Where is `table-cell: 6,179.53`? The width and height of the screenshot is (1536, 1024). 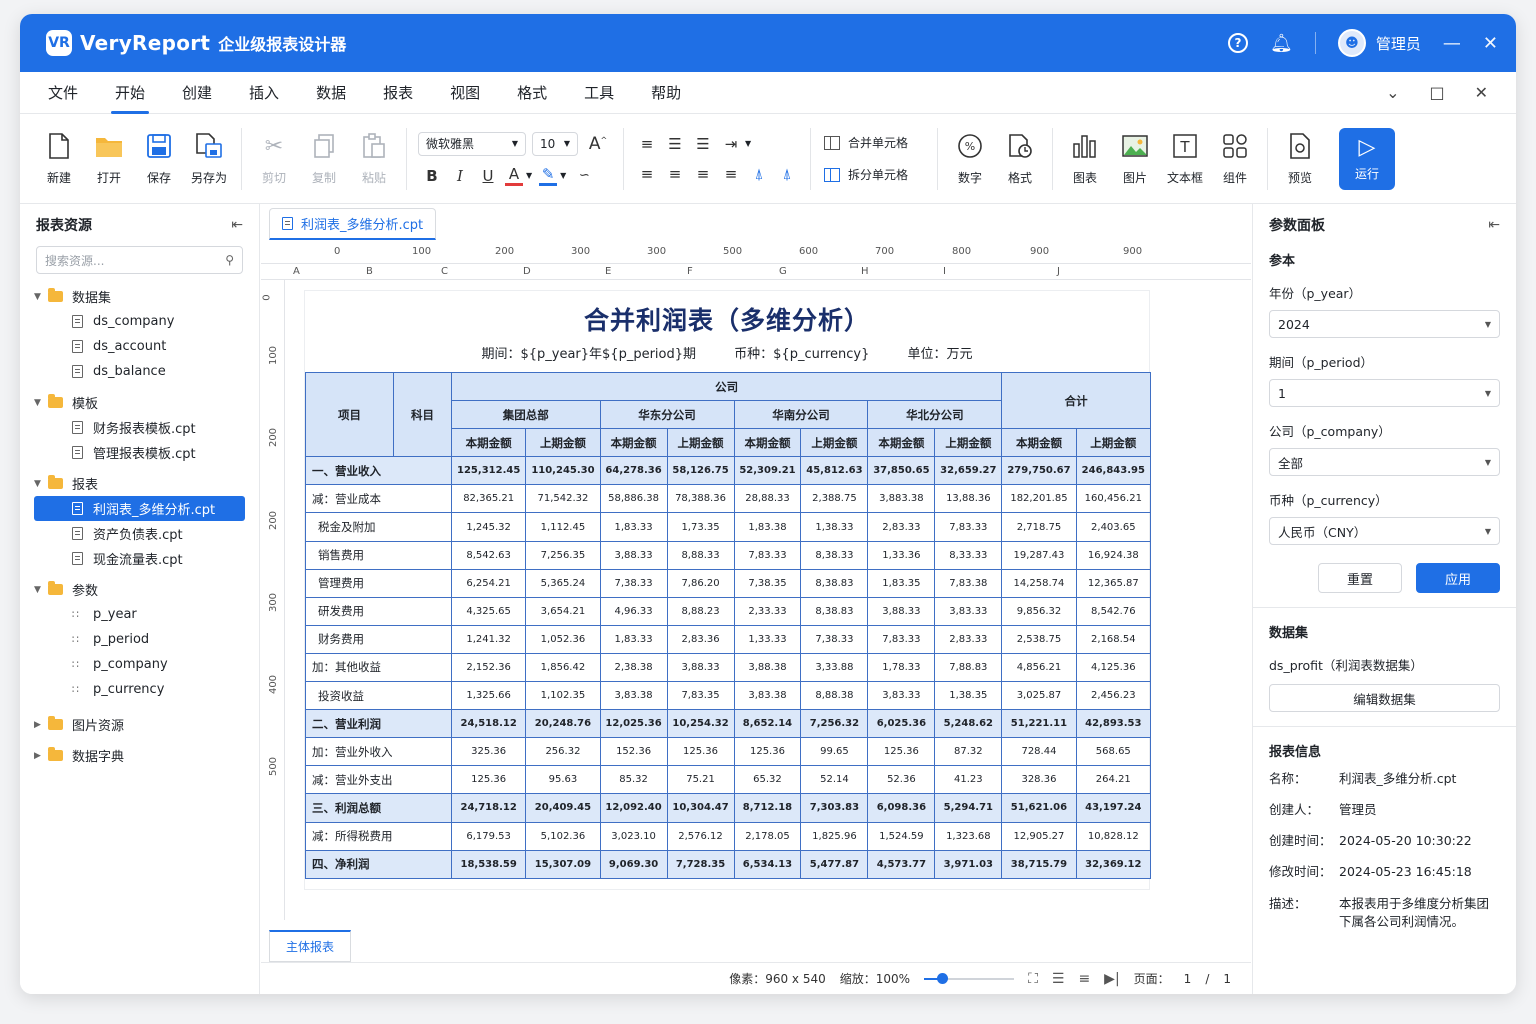
table-cell: 6,179.53 is located at coordinates (488, 836).